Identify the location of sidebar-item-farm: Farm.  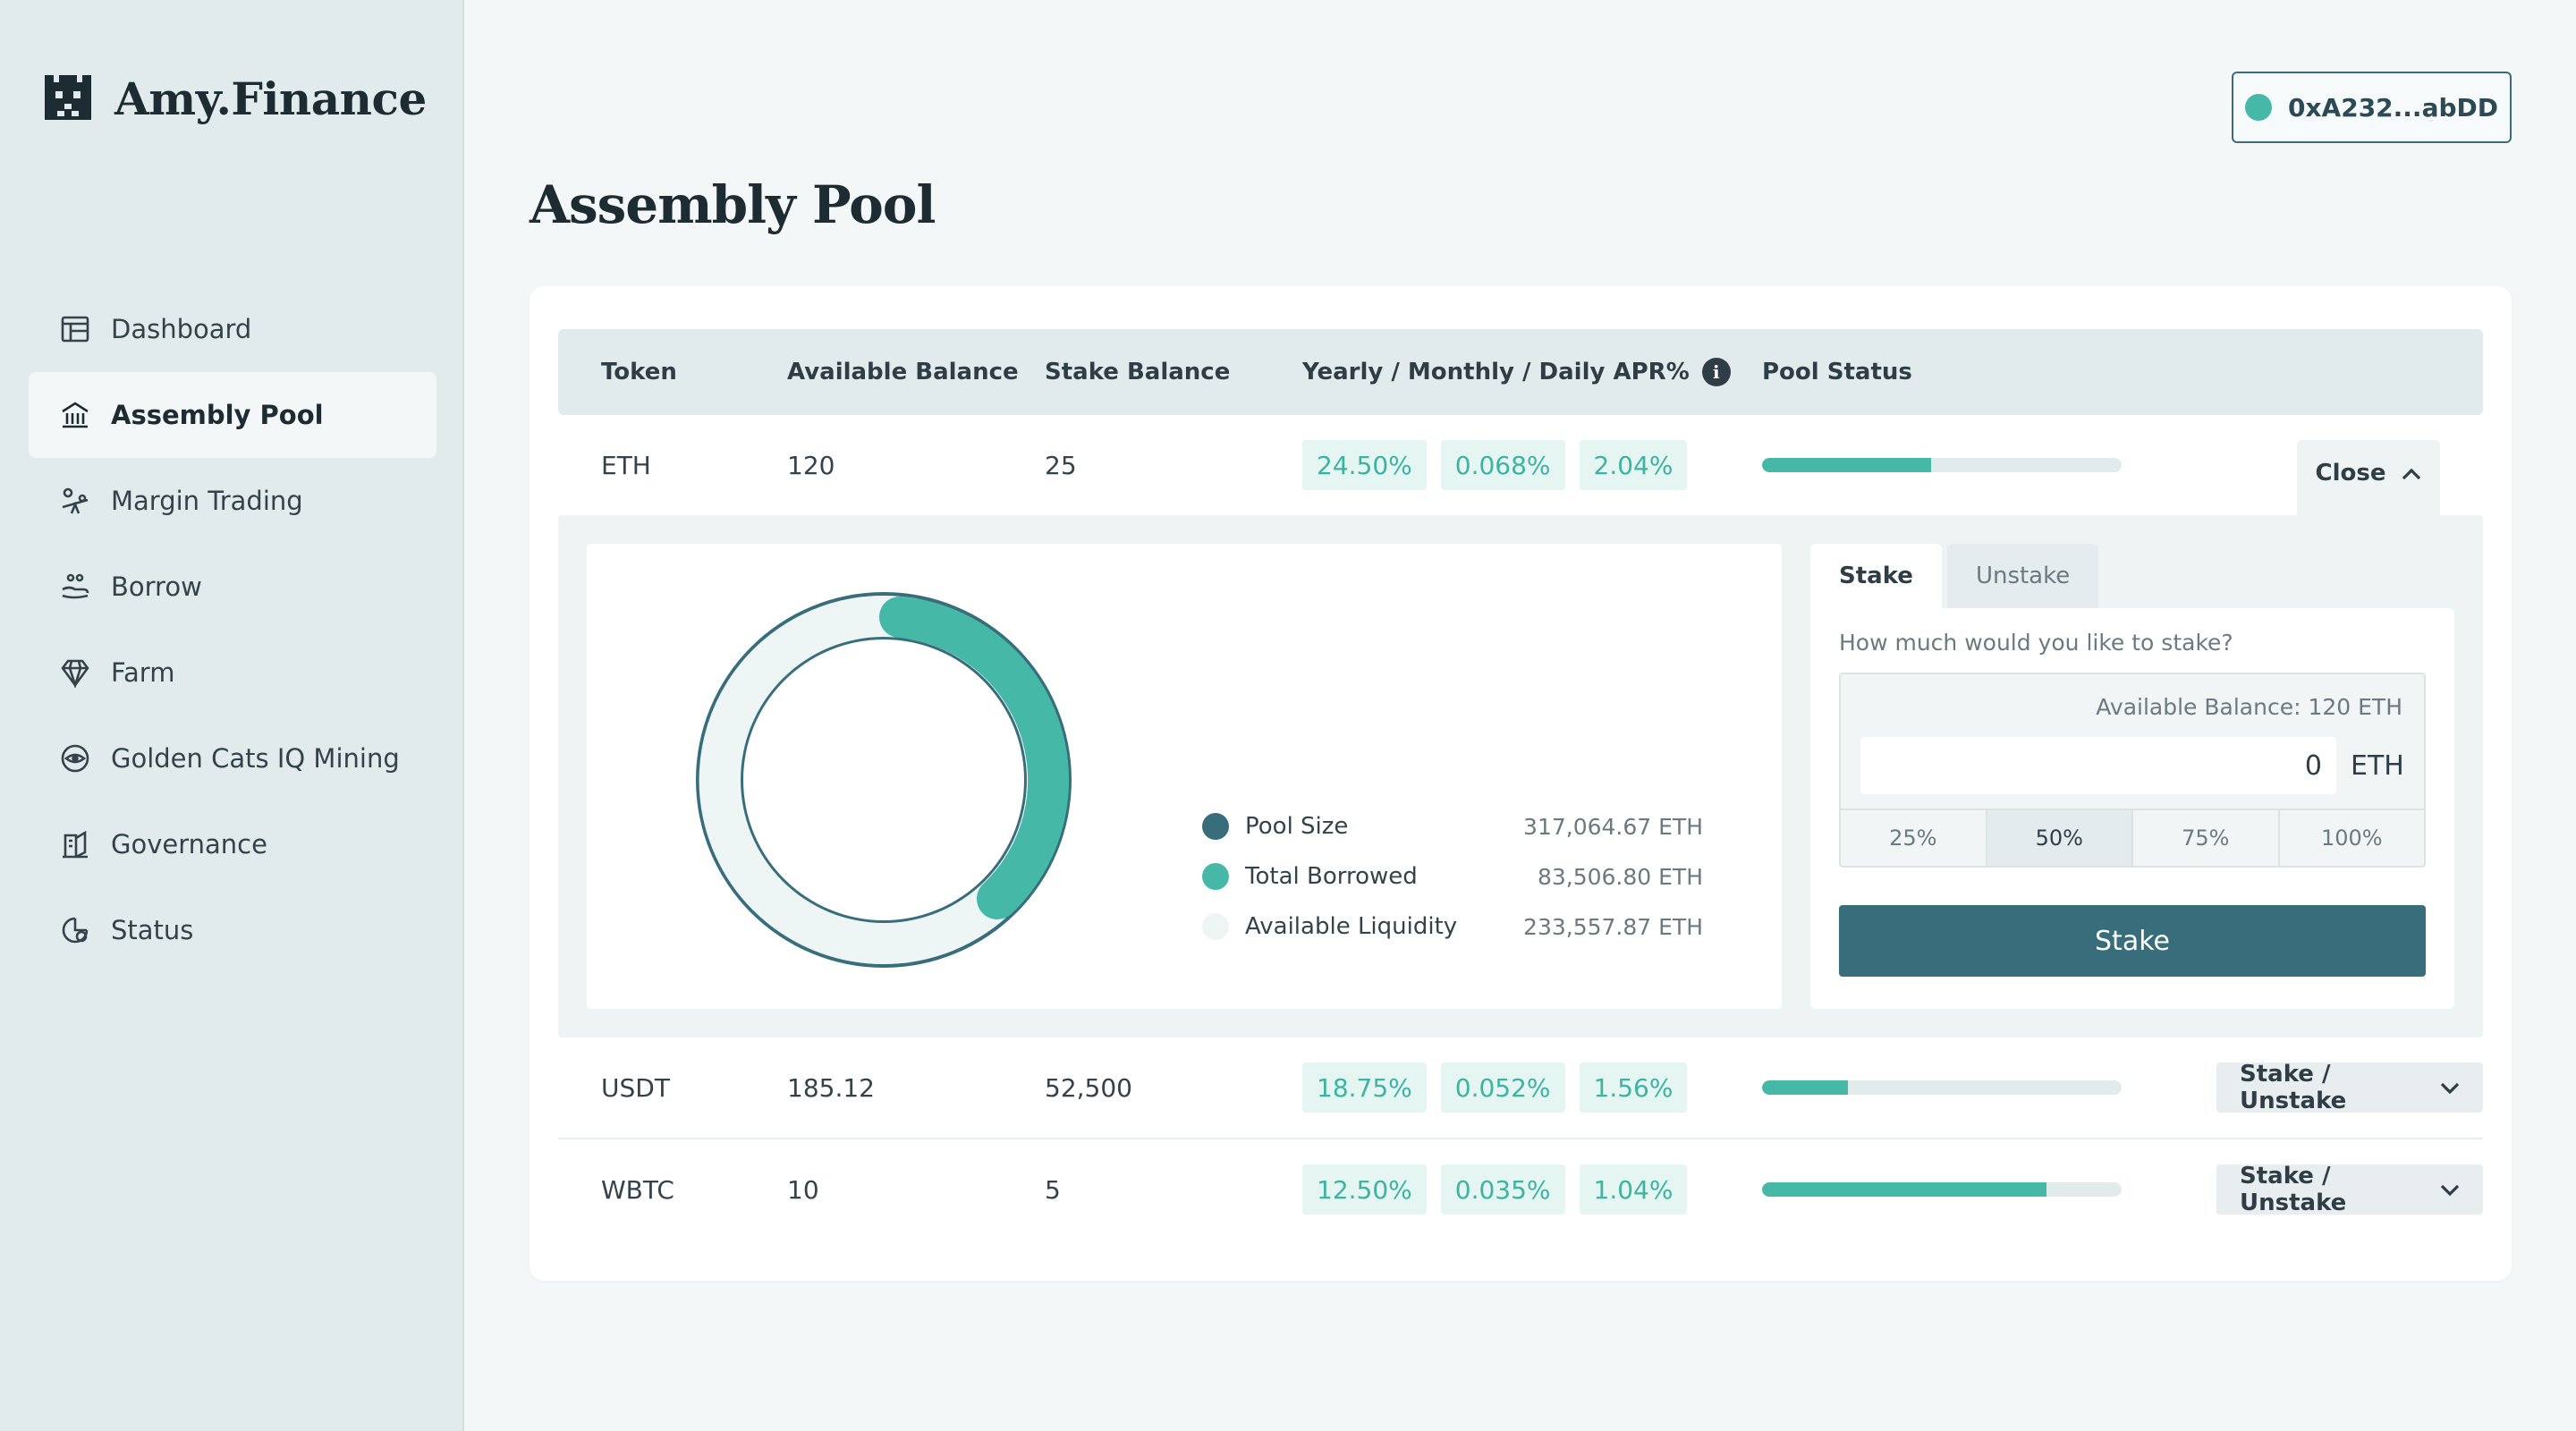
(232, 673).